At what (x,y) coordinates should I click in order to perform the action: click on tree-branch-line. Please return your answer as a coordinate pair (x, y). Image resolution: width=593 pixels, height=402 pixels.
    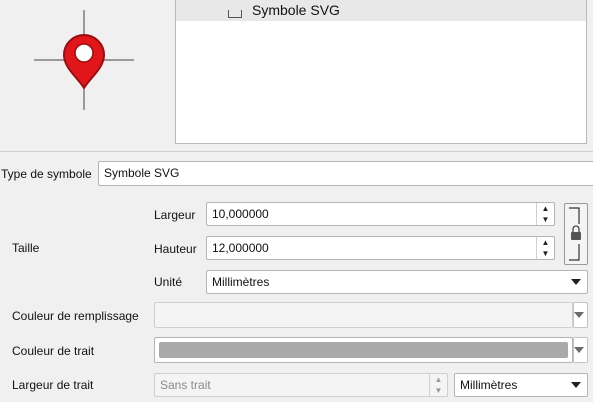
    Looking at the image, I should click on (235, 14).